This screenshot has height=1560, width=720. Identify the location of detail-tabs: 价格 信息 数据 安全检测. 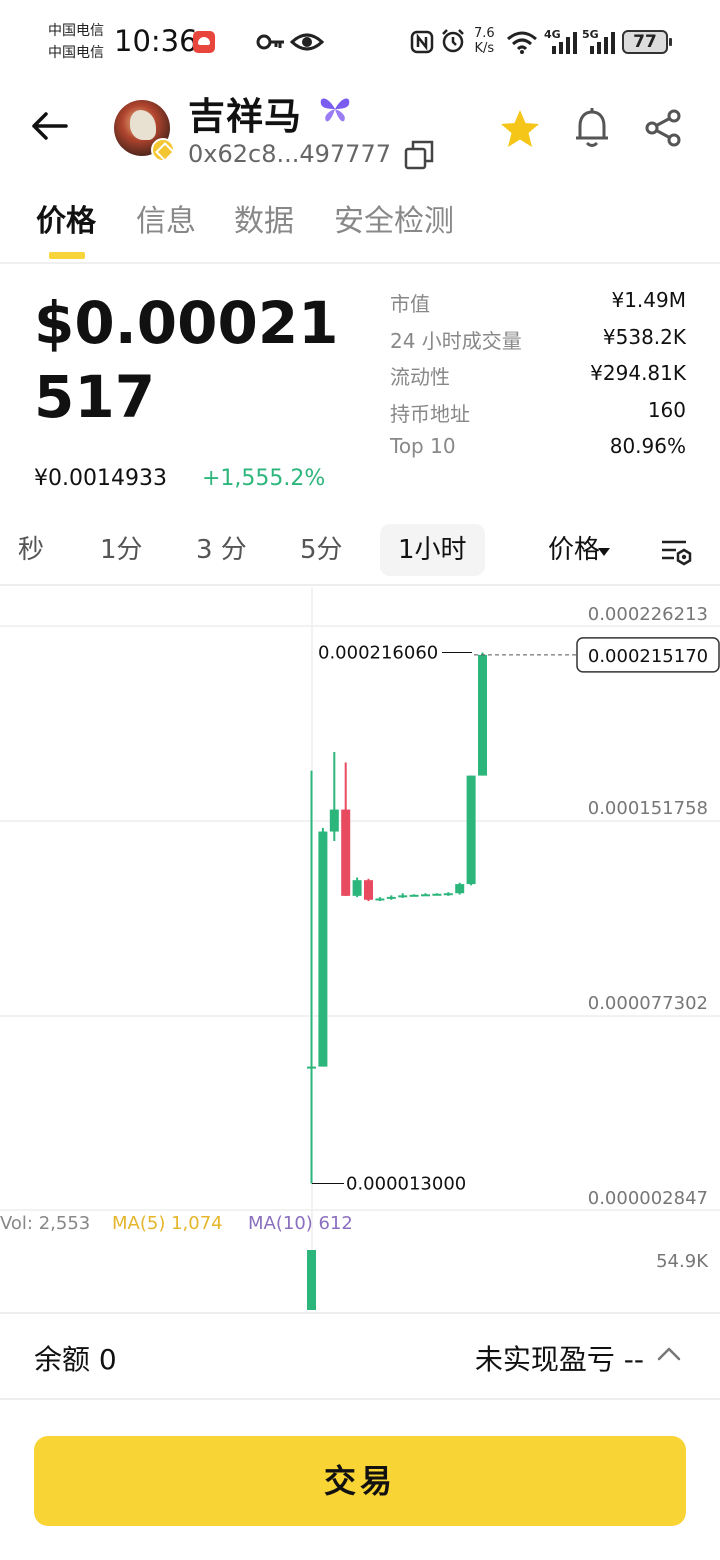
(360, 223).